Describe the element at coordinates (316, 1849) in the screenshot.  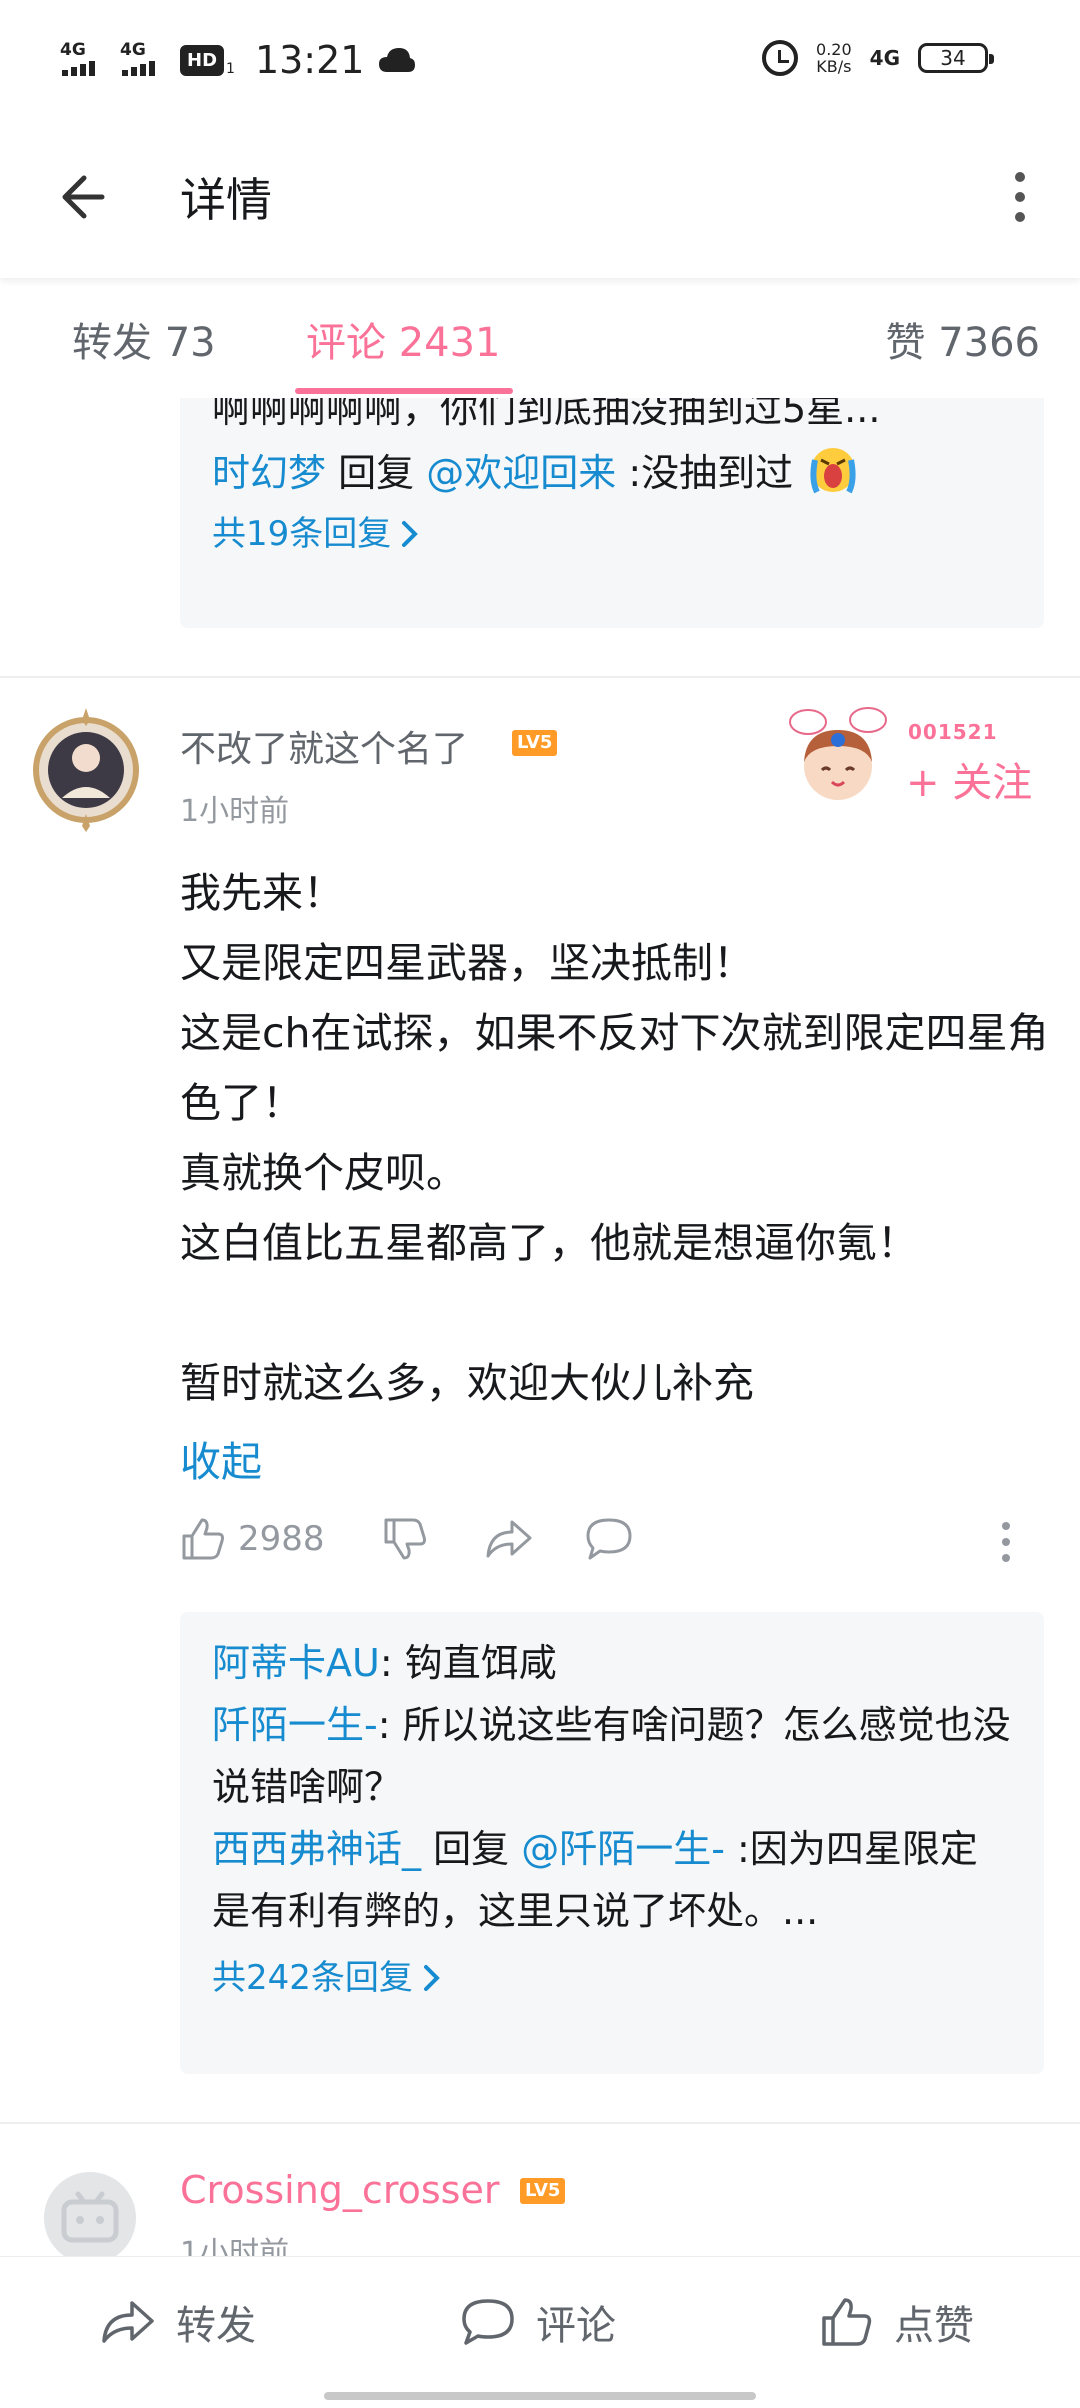
I see `reply-username: 西西弗神话_` at that location.